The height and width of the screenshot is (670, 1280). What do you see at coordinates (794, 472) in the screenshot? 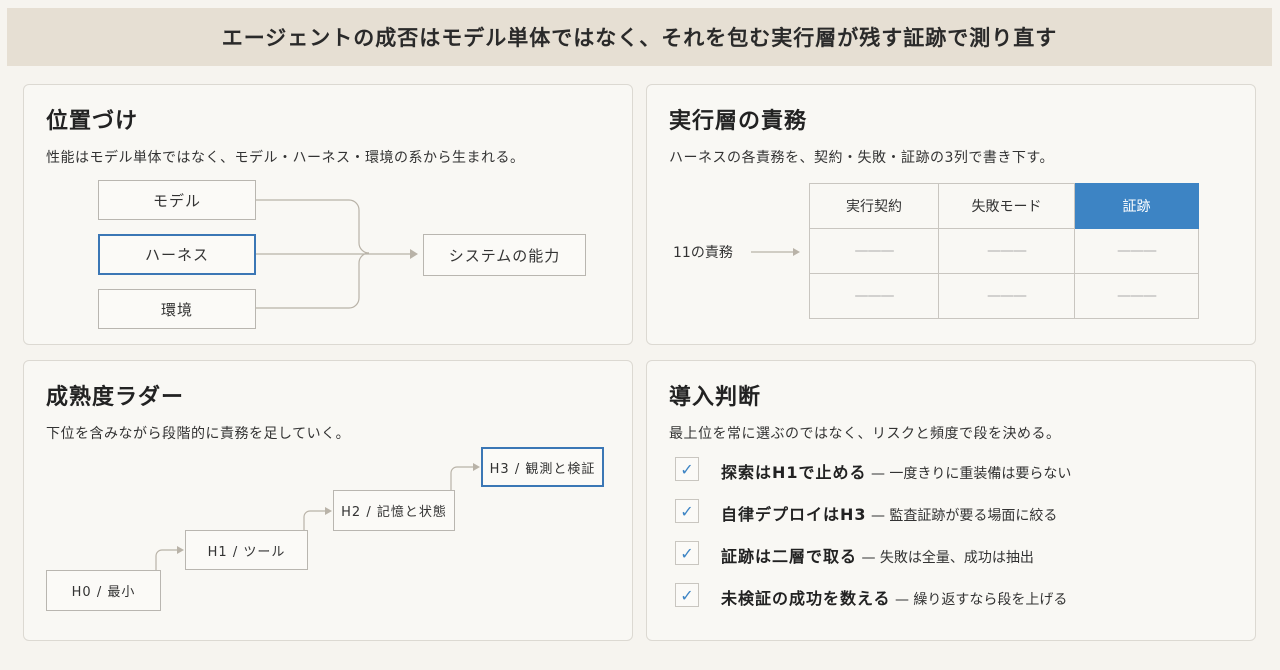
I see `item-heading: 探索はH1で止める` at bounding box center [794, 472].